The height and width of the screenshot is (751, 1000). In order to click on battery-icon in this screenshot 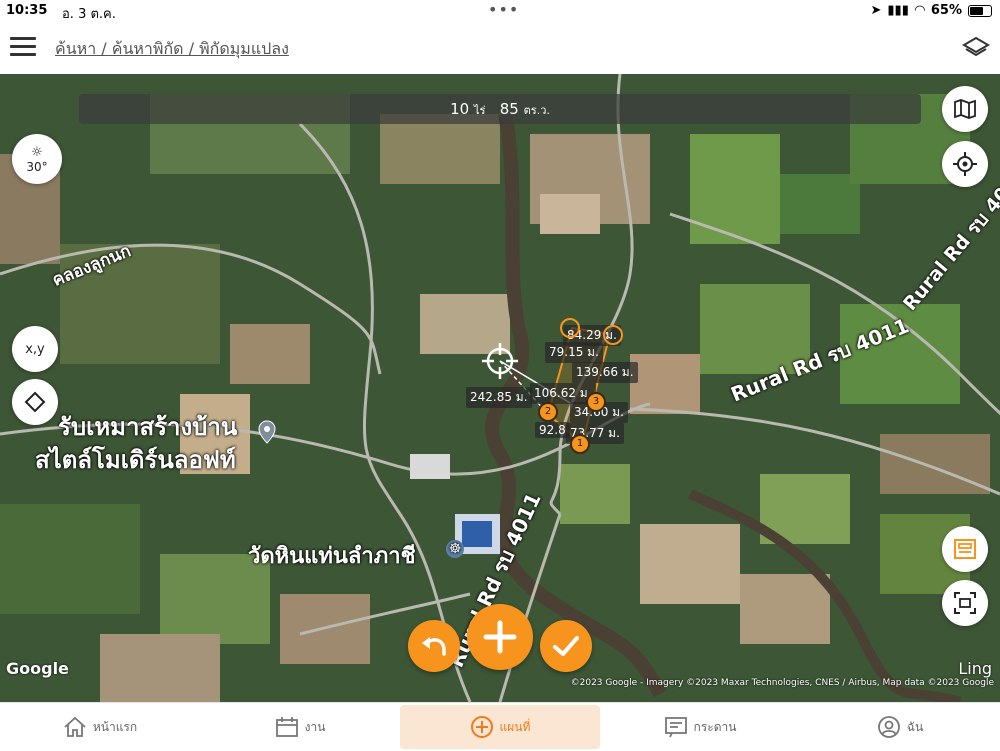, I will do `click(980, 10)`.